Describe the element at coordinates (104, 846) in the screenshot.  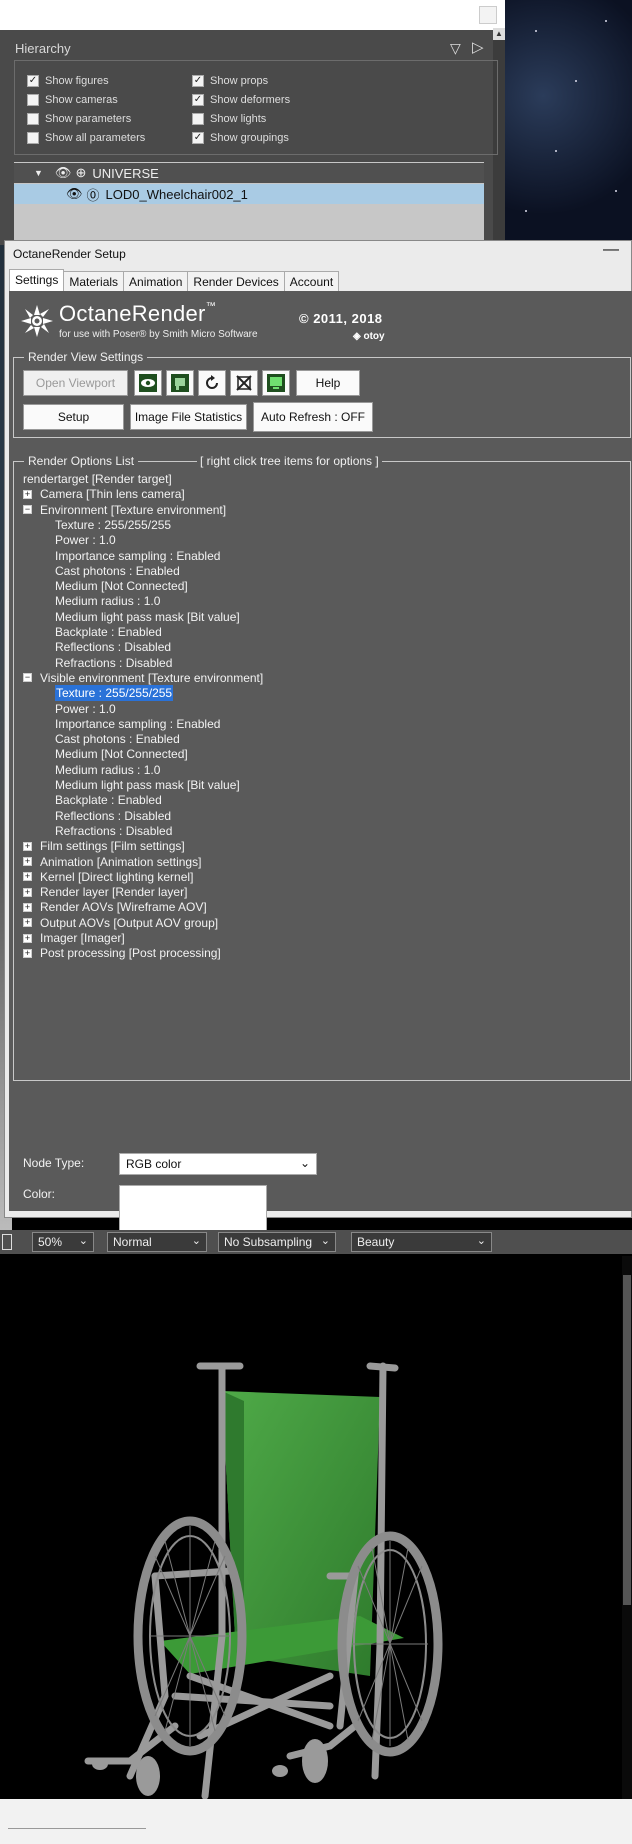
I see `tree-node: + Film settings [Film settings]` at that location.